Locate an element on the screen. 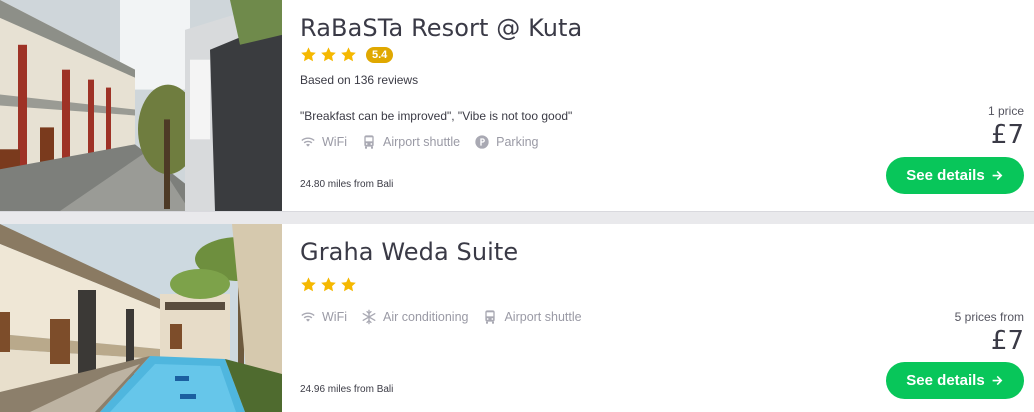 The width and height of the screenshot is (1034, 412). star-rating is located at coordinates (328, 284).